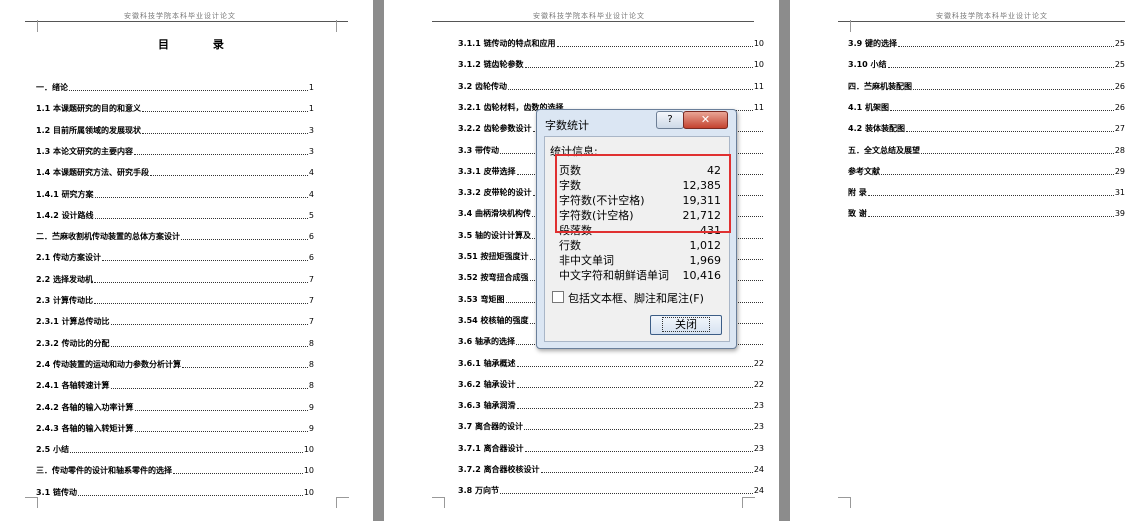 This screenshot has height=521, width=1125. I want to click on toc-entry-title: 3.3.1 皮带选择, so click(487, 171).